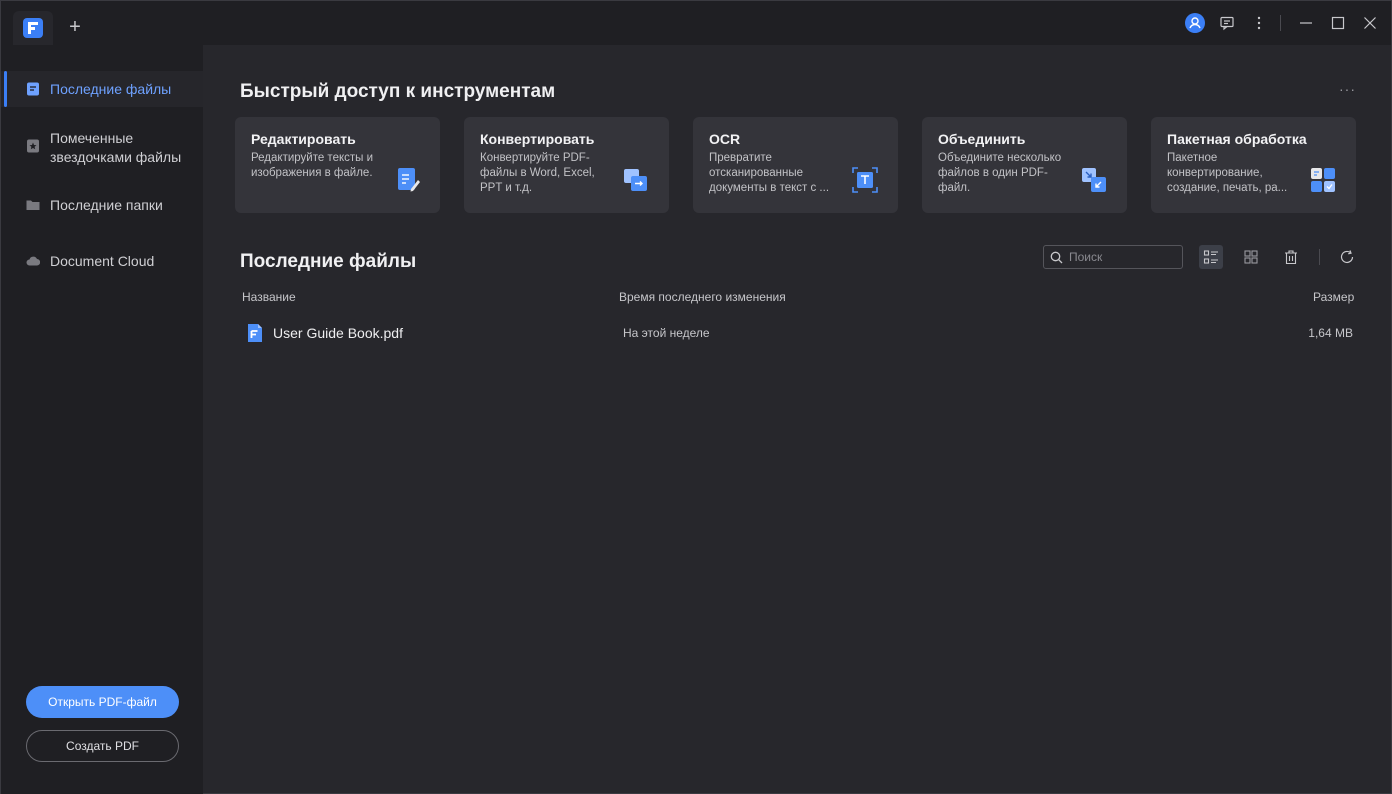 The image size is (1392, 794). Describe the element at coordinates (102, 746) in the screenshot. I see `create-pdf-button: Создать PDF` at that location.